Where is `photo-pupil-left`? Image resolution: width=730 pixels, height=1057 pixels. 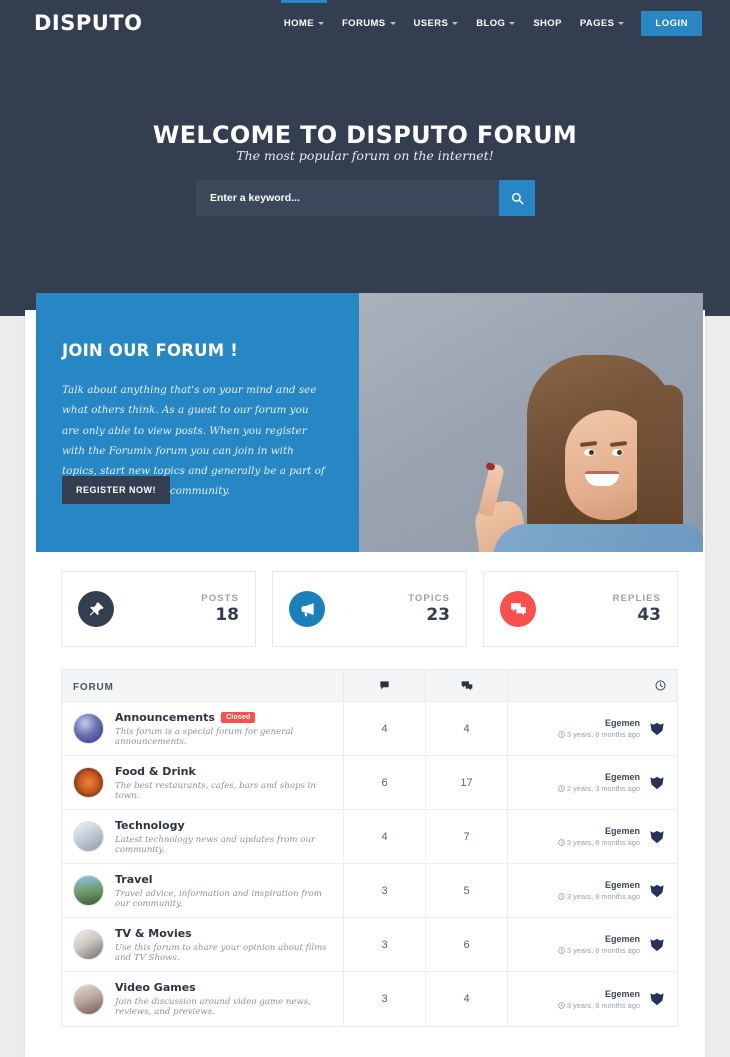 photo-pupil-left is located at coordinates (591, 452).